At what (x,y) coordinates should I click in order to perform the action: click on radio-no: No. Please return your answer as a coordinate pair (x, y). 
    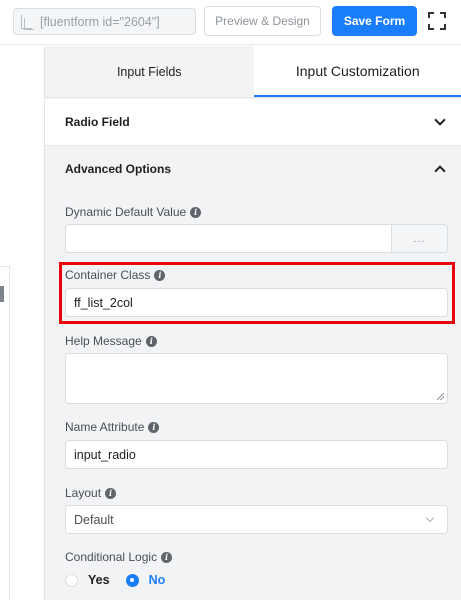
    Looking at the image, I should click on (145, 580).